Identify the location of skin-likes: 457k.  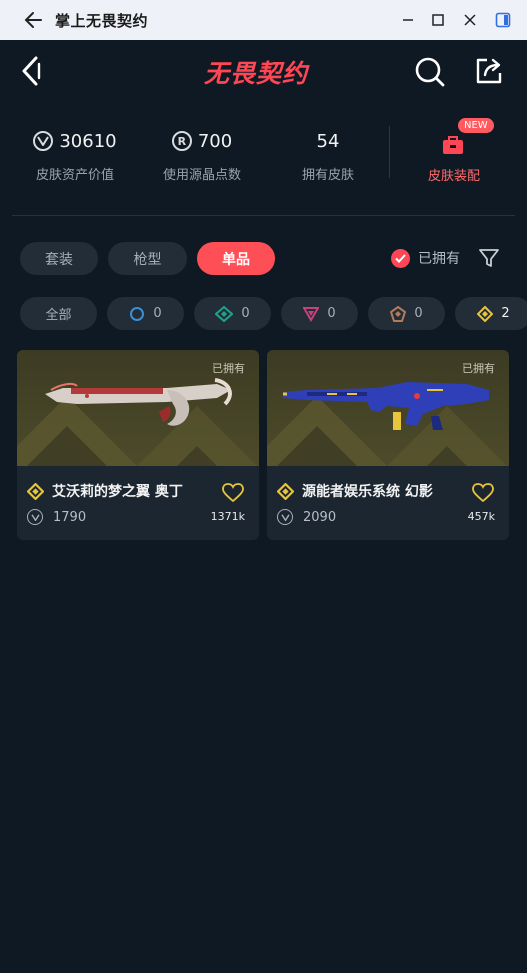
(481, 516).